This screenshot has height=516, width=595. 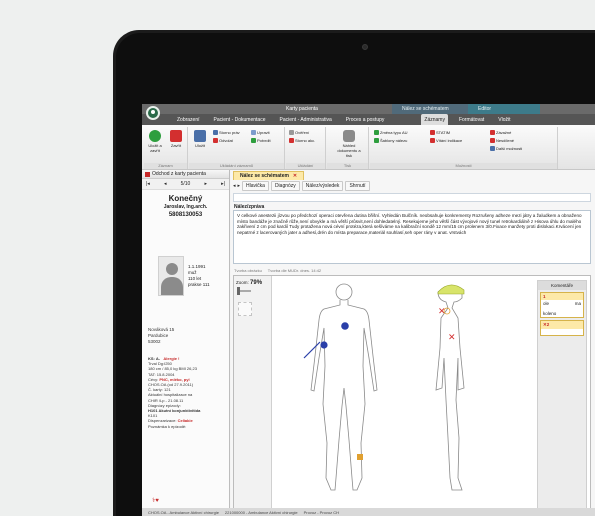 I want to click on schema-thumbnail, so click(x=245, y=309).